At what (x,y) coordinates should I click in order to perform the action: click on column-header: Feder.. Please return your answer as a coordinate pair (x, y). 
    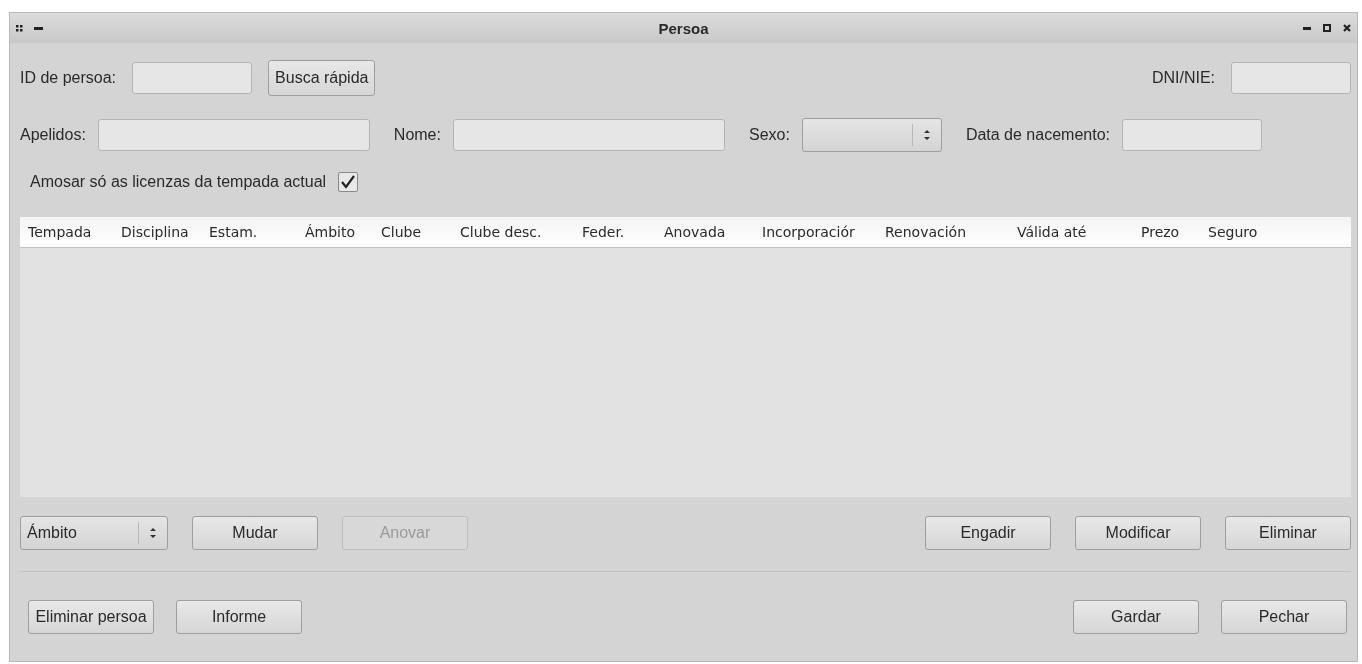
    Looking at the image, I should click on (615, 232).